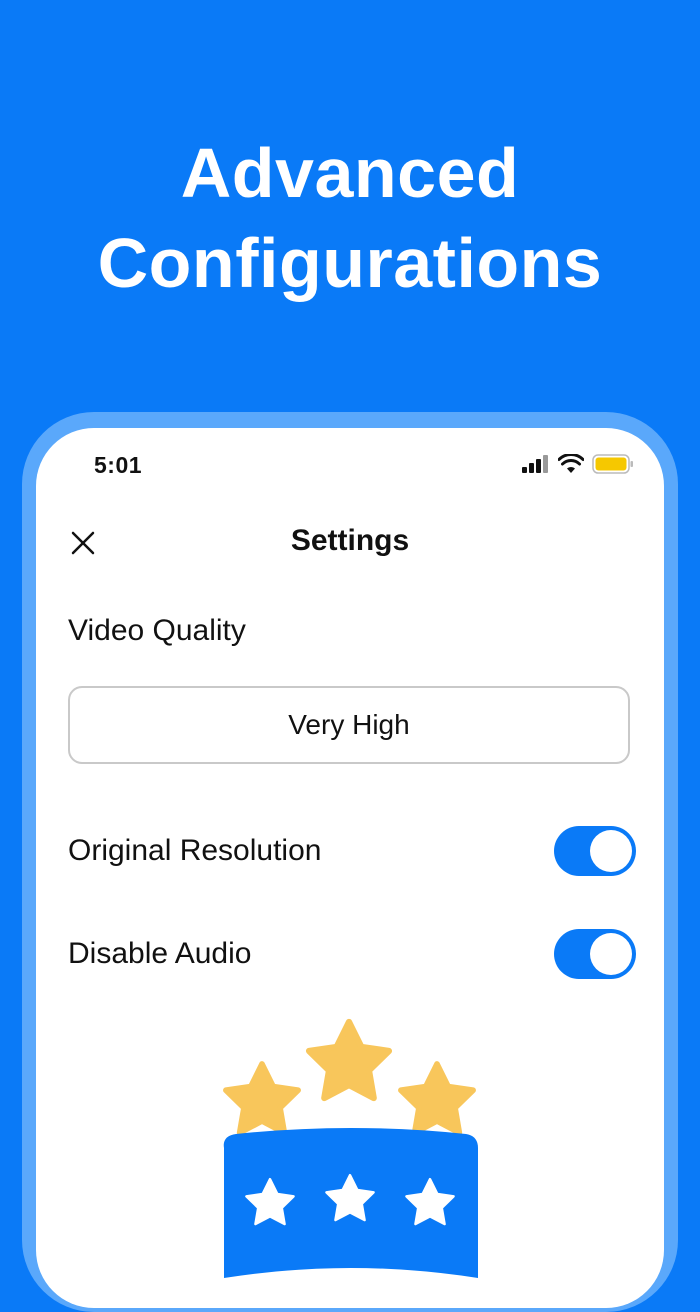 This screenshot has width=700, height=1312. What do you see at coordinates (157, 630) in the screenshot?
I see `video-quality-label: Video Quality` at bounding box center [157, 630].